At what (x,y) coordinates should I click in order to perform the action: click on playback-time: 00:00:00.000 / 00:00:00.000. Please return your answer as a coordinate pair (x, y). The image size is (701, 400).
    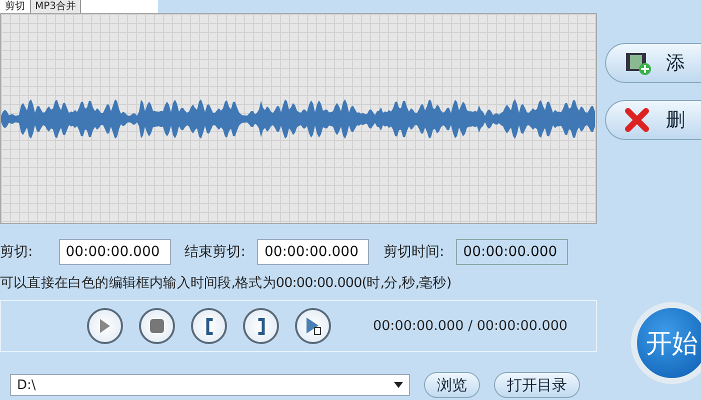
    Looking at the image, I should click on (470, 326).